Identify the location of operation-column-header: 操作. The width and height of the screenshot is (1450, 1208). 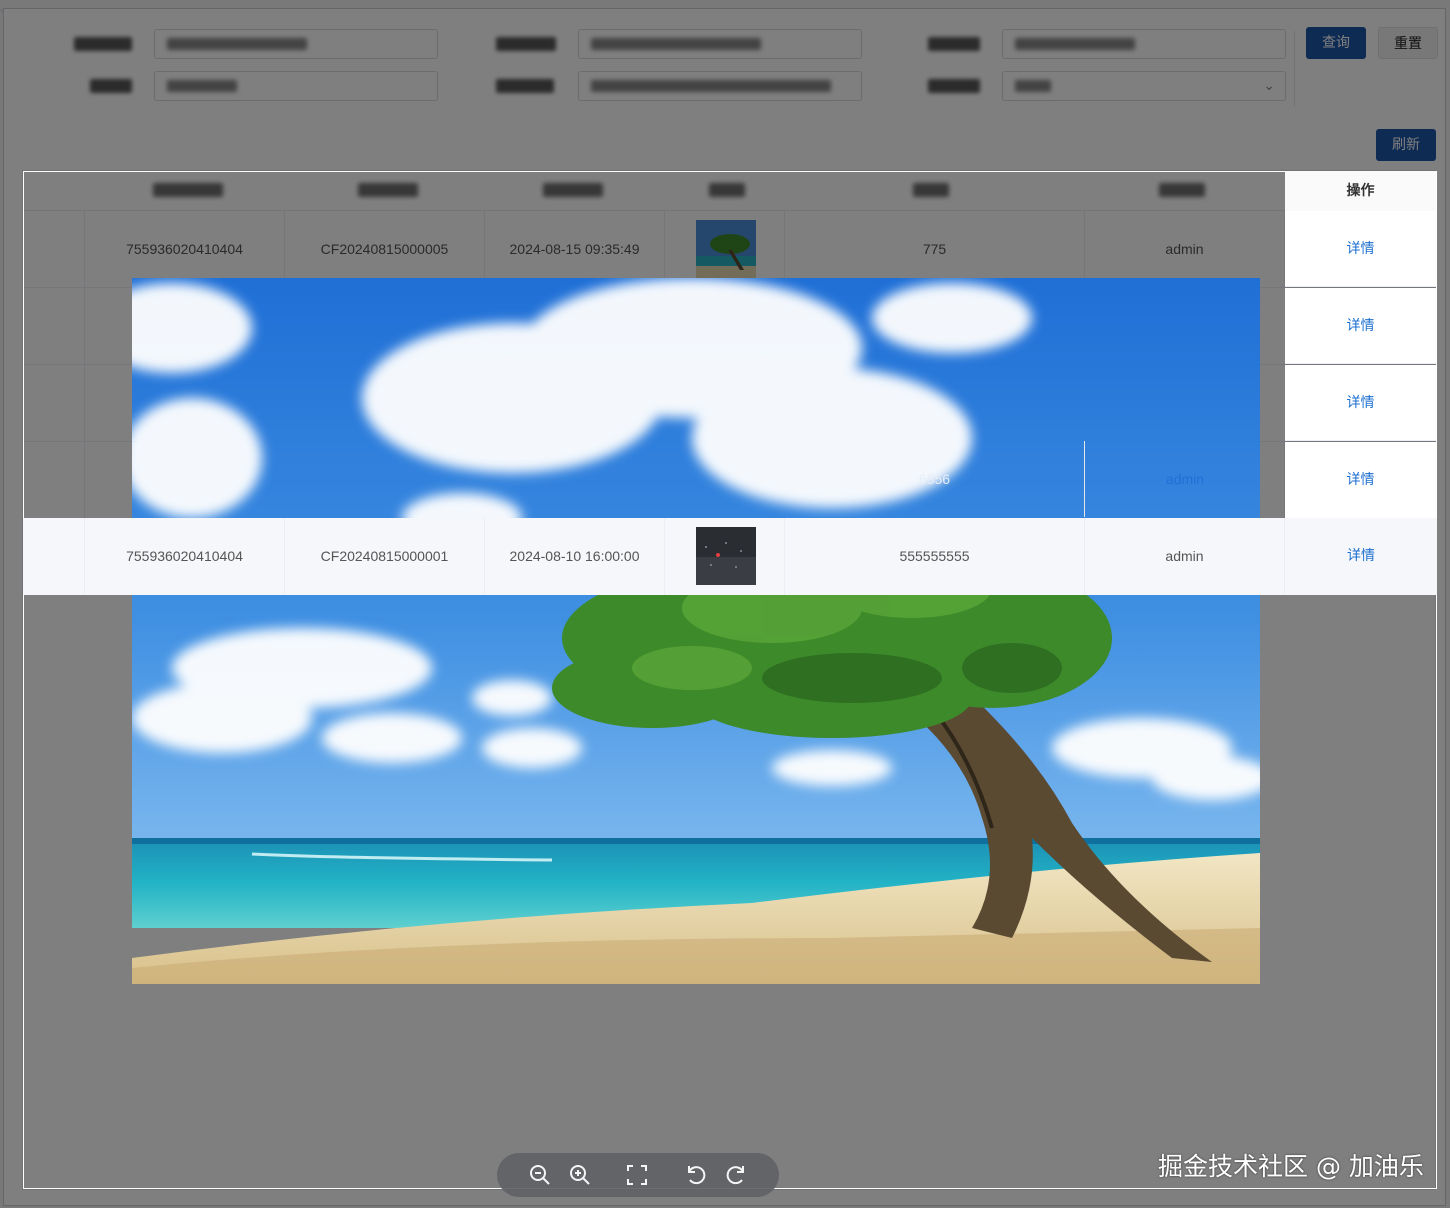
(1360, 191).